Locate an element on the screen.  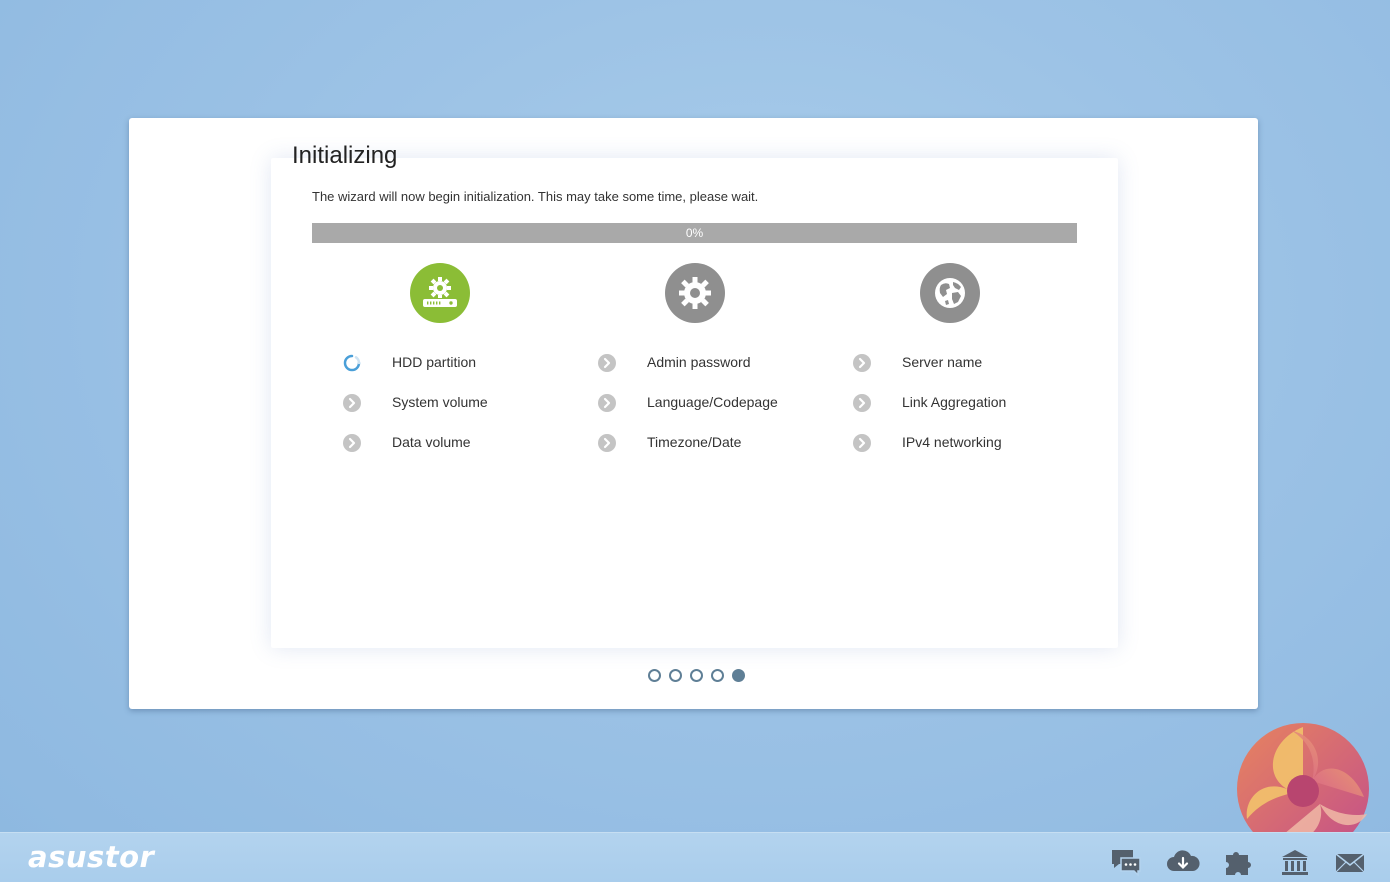
step-label: Timezone/Date is located at coordinates (694, 442).